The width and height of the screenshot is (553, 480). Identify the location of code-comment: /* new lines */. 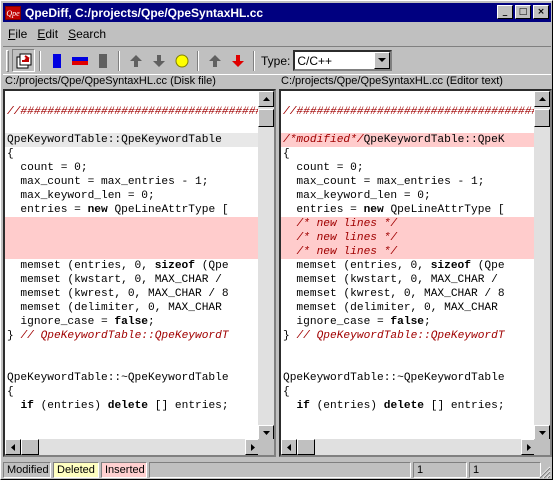
(347, 238).